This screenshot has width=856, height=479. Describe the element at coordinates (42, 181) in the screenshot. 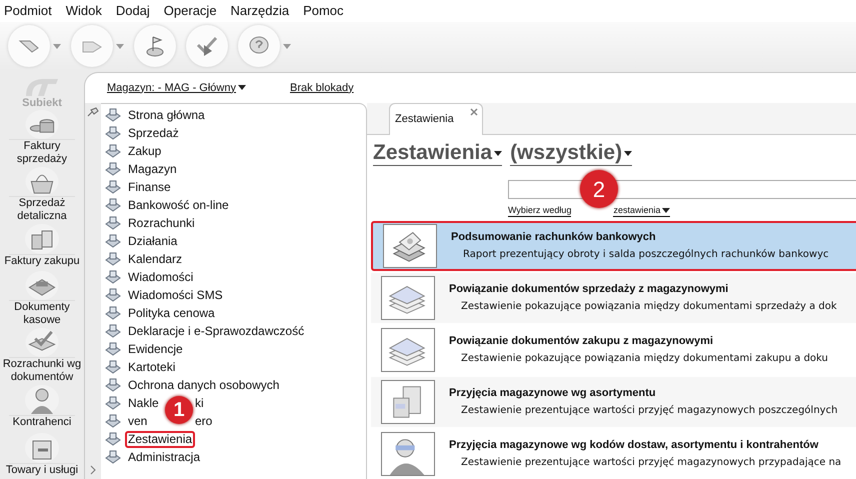

I see `basket-icon` at that location.